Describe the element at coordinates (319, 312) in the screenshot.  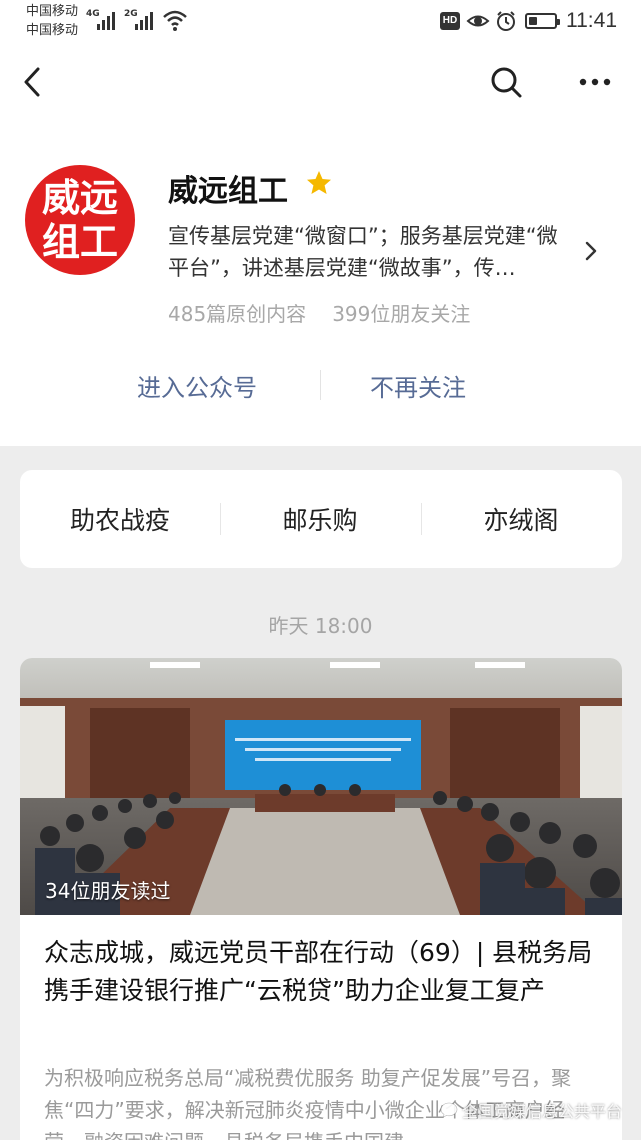
I see `account-stats: 485篇原创内容 399位朋友关注` at that location.